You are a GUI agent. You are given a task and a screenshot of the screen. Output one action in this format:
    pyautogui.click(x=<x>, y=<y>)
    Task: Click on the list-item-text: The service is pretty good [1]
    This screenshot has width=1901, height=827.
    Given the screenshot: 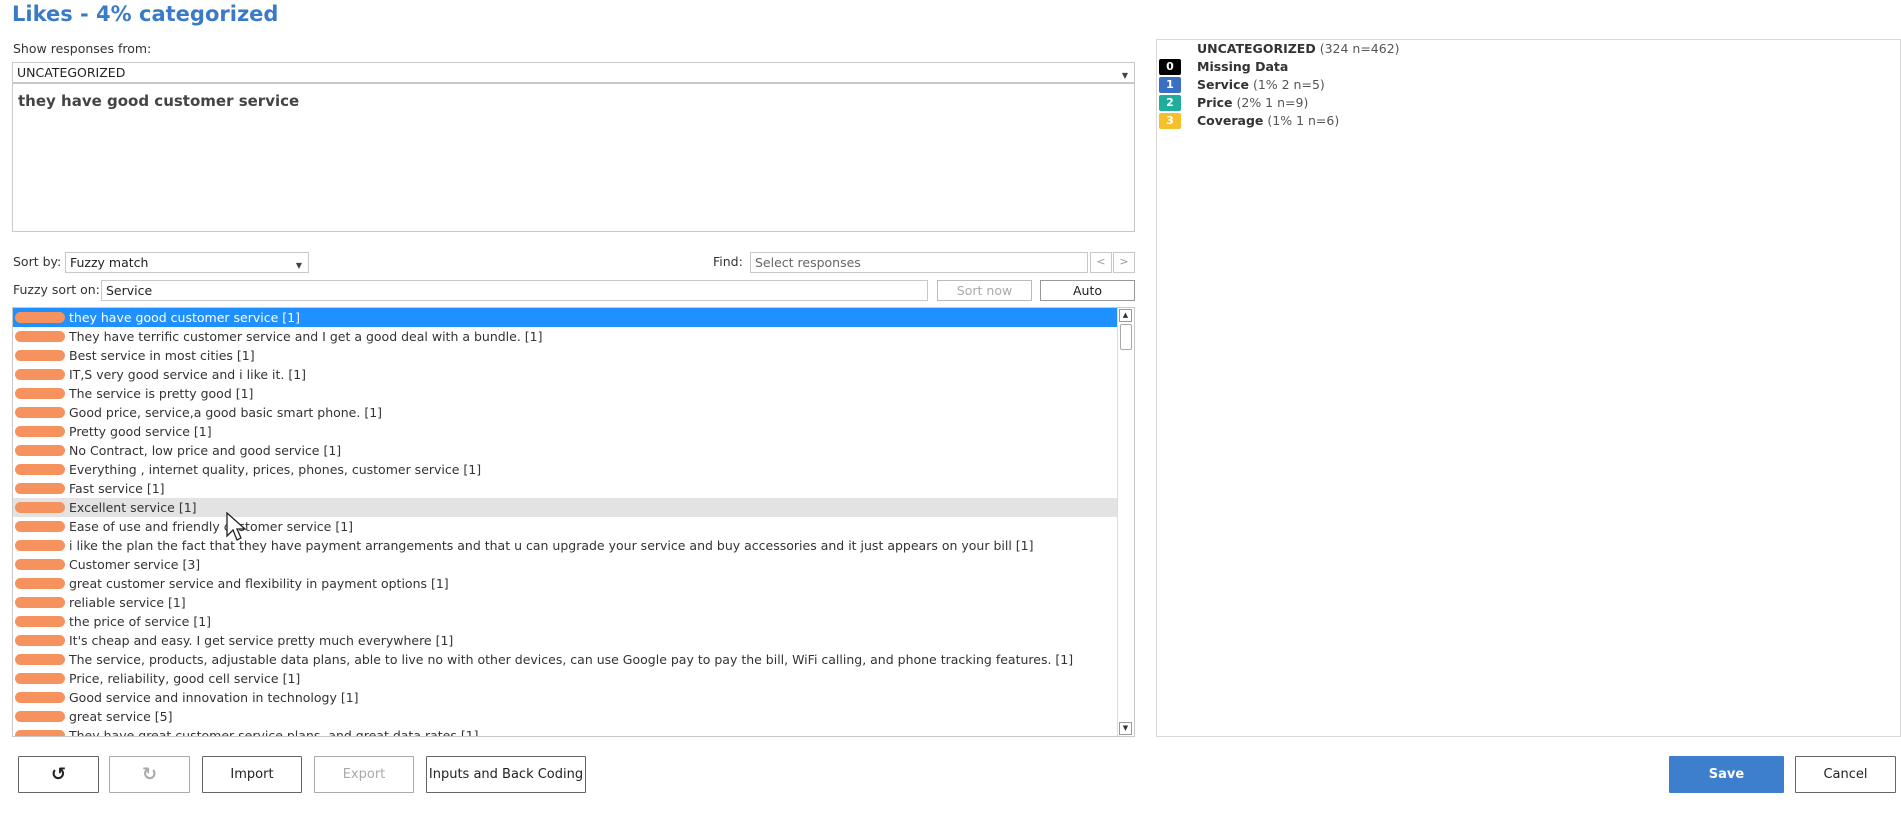 What is the action you would take?
    pyautogui.click(x=161, y=393)
    